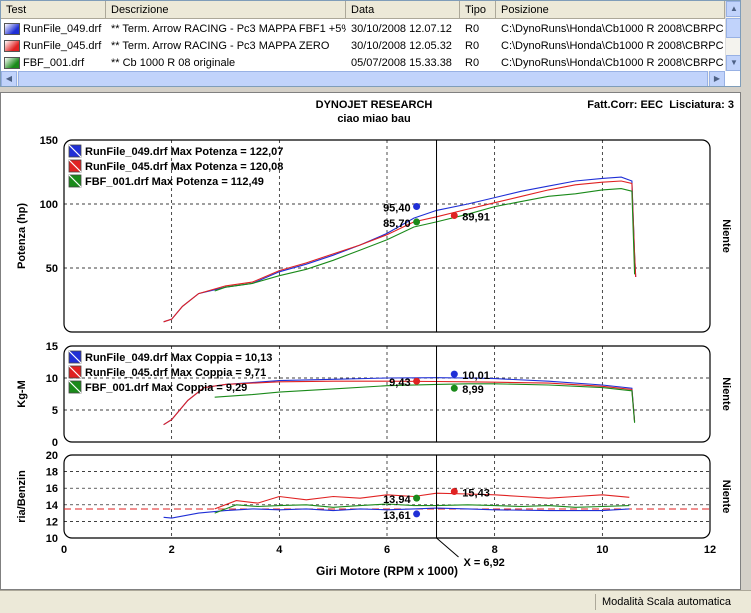 The width and height of the screenshot is (751, 613). Describe the element at coordinates (55, 411) in the screenshot. I see `y-tick-label: 5` at that location.